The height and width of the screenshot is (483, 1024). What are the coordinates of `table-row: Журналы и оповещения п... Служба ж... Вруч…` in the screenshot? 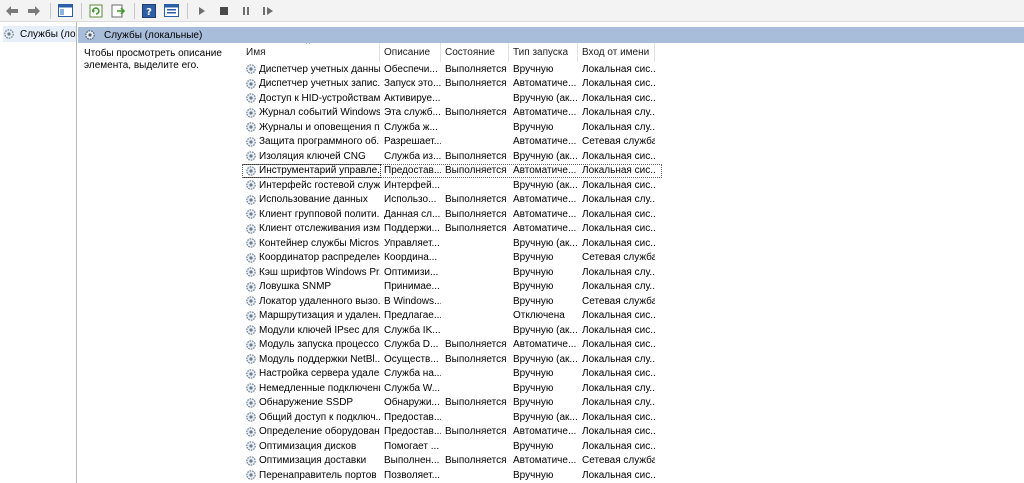 It's located at (452, 127).